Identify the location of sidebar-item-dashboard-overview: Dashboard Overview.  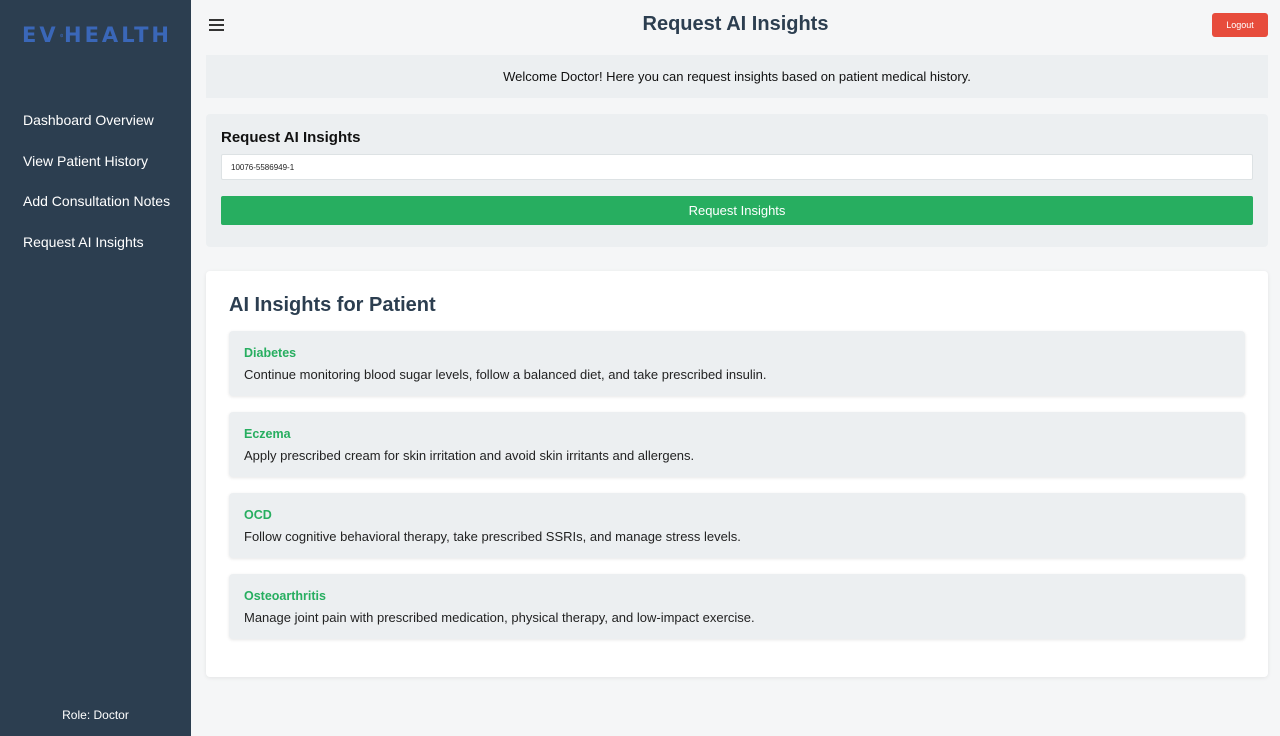
(95, 120).